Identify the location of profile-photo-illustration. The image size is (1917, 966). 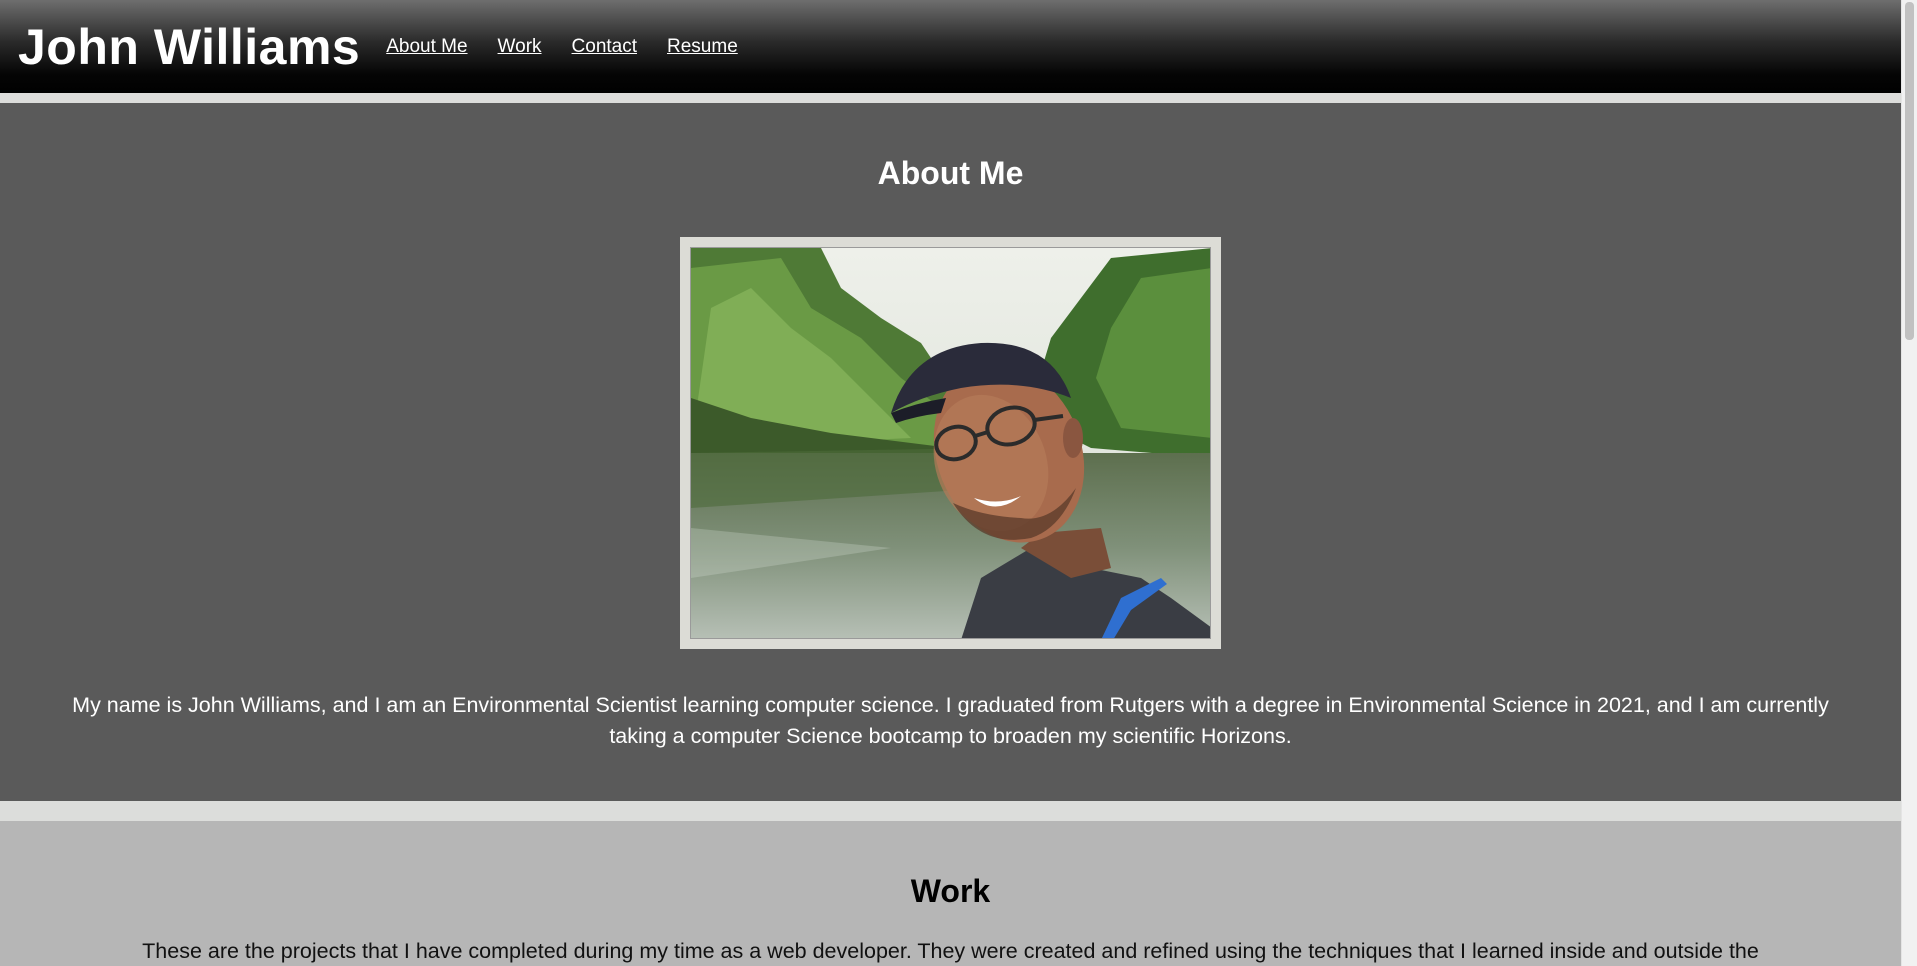
(950, 443).